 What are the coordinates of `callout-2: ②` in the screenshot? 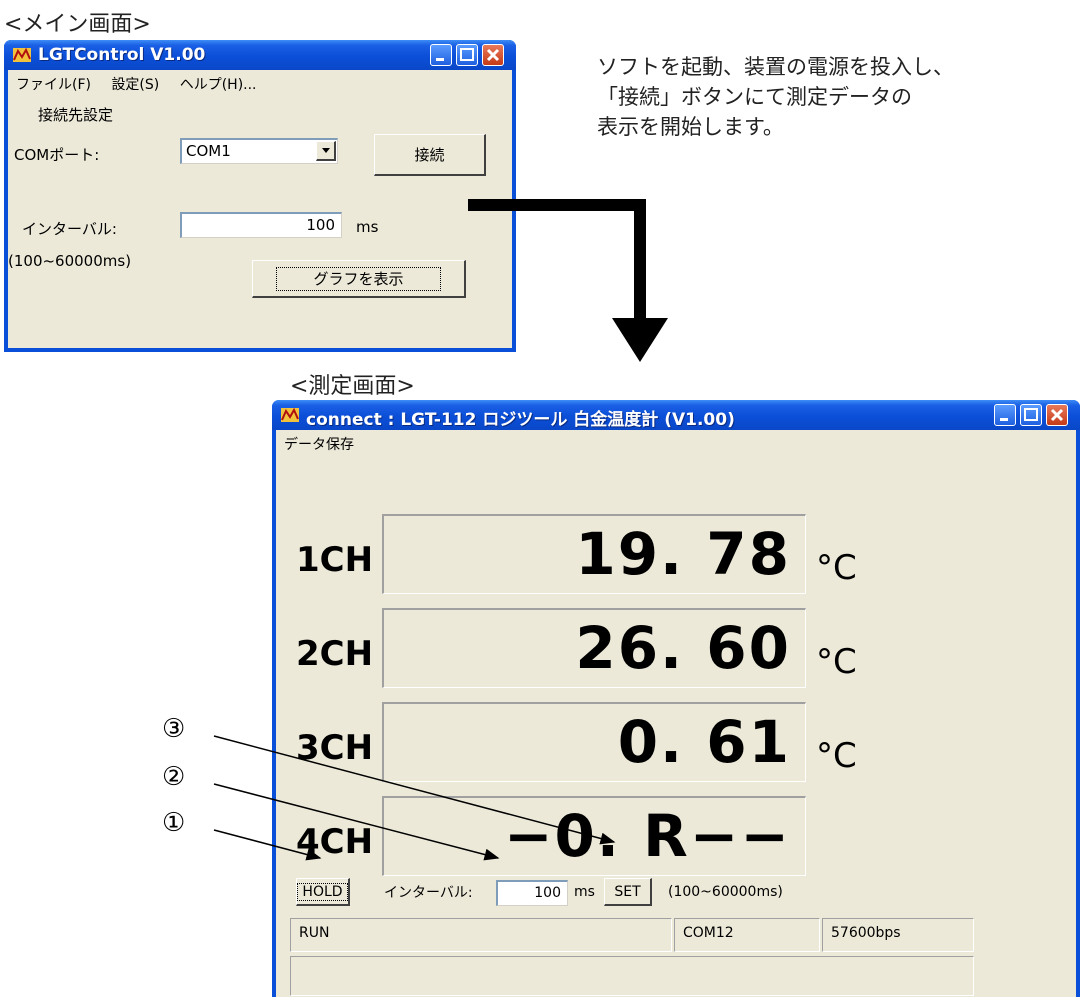 It's located at (174, 777).